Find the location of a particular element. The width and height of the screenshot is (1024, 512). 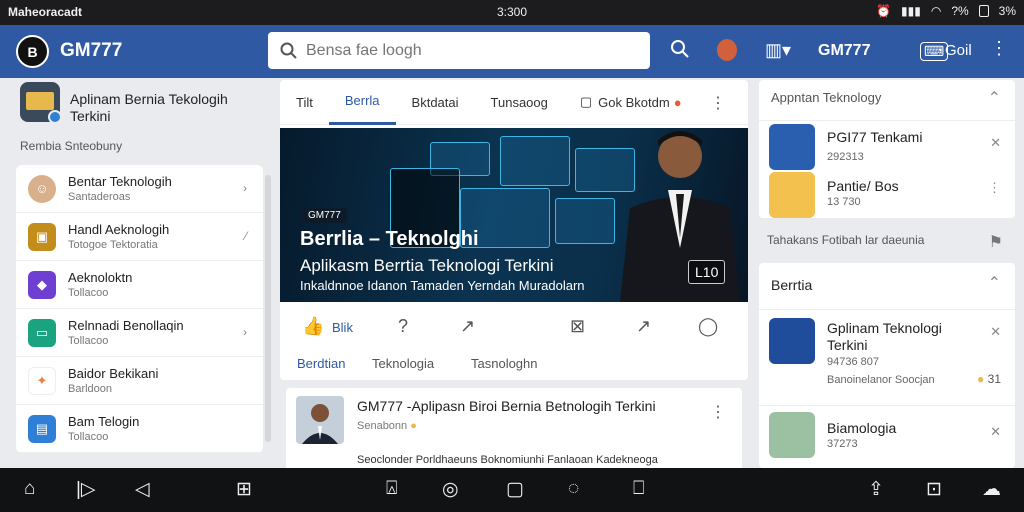

tab-tunsaoog: Tunsaoog is located at coordinates (519, 102).